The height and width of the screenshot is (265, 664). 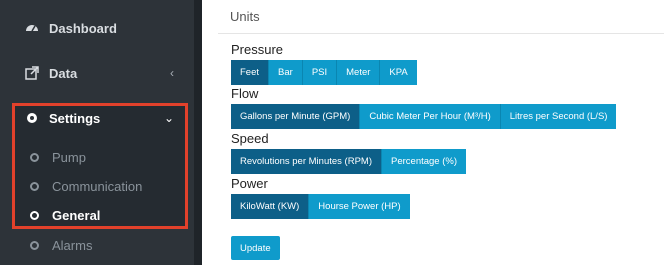 What do you see at coordinates (249, 183) in the screenshot?
I see `power-label: Power` at bounding box center [249, 183].